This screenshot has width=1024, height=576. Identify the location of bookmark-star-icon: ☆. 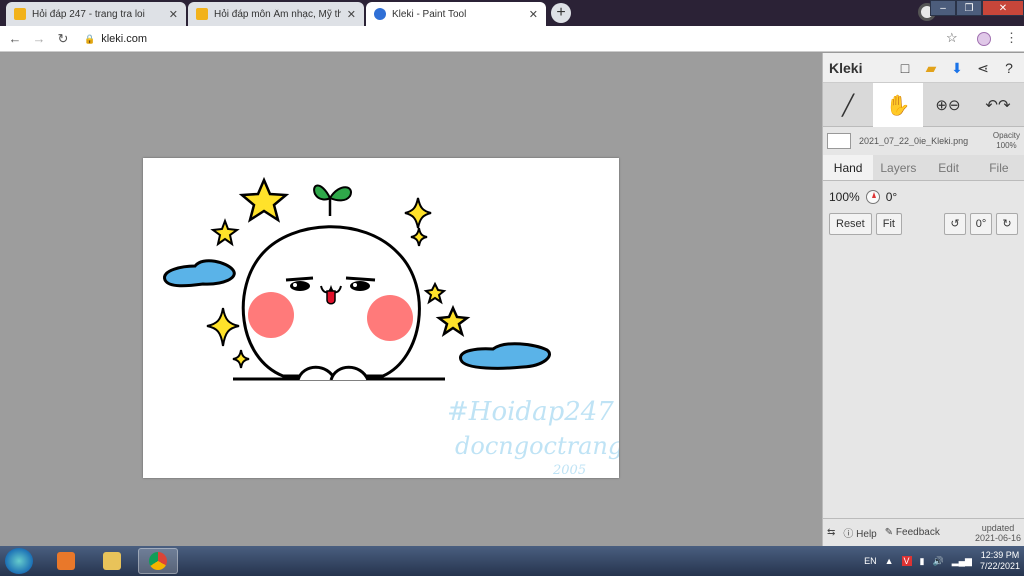
(952, 38).